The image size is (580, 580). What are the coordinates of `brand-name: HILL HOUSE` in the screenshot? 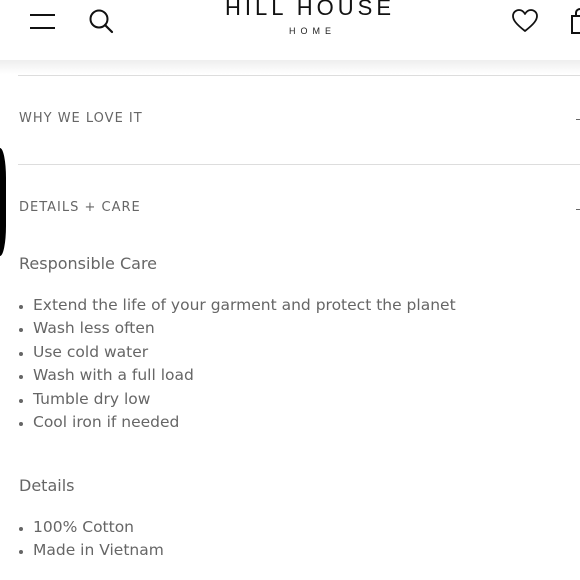 It's located at (309, 10).